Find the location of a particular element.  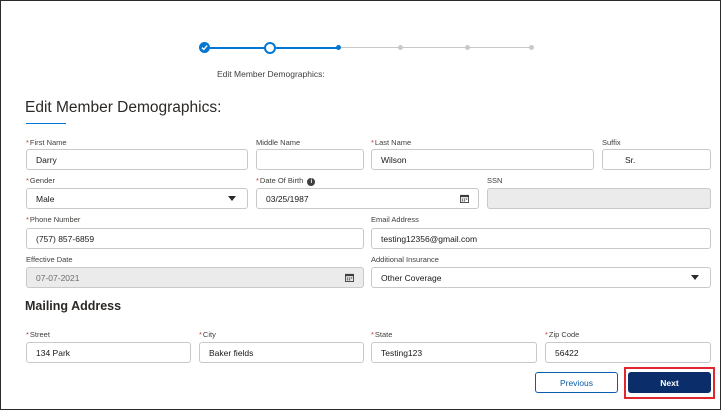

progress-indicator is located at coordinates (369, 48).